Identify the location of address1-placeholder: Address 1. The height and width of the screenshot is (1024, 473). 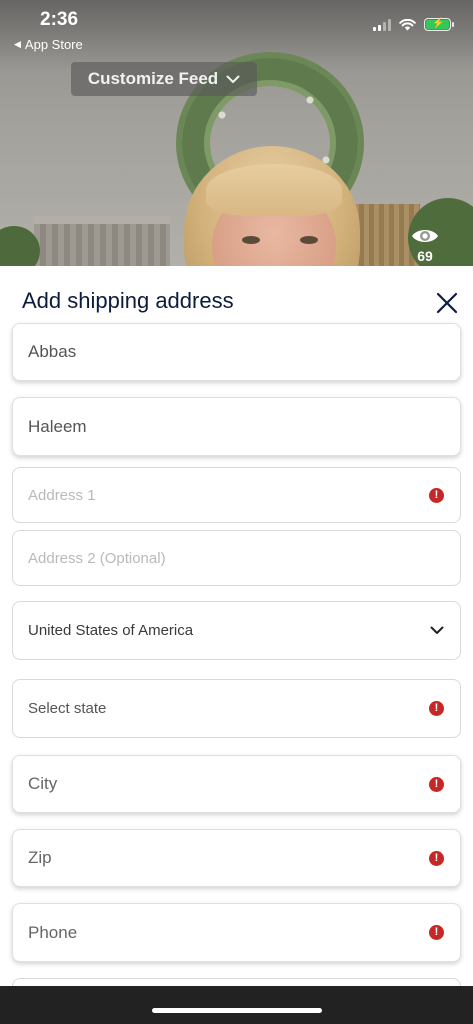
(62, 495).